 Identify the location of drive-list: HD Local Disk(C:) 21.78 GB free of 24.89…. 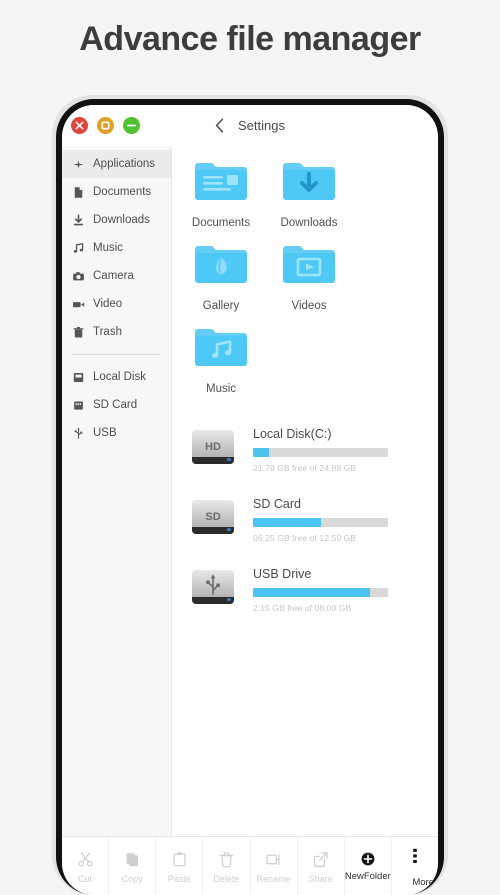
(305, 516).